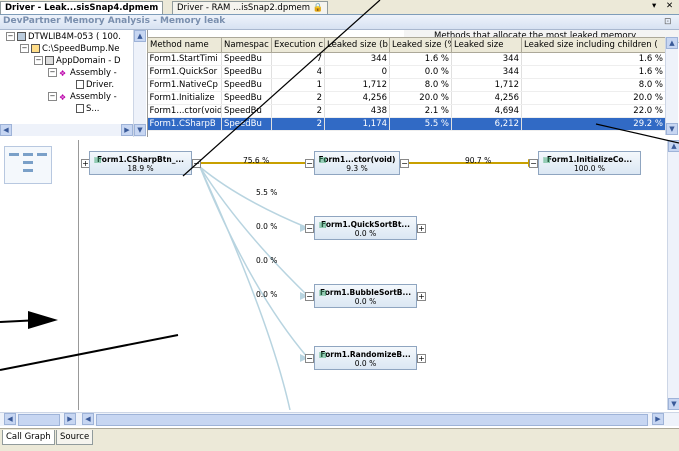 Image resolution: width=679 pixels, height=451 pixels. I want to click on doc-tab-label: Driver - RAM ...isSnap2.dpmem, so click(244, 8).